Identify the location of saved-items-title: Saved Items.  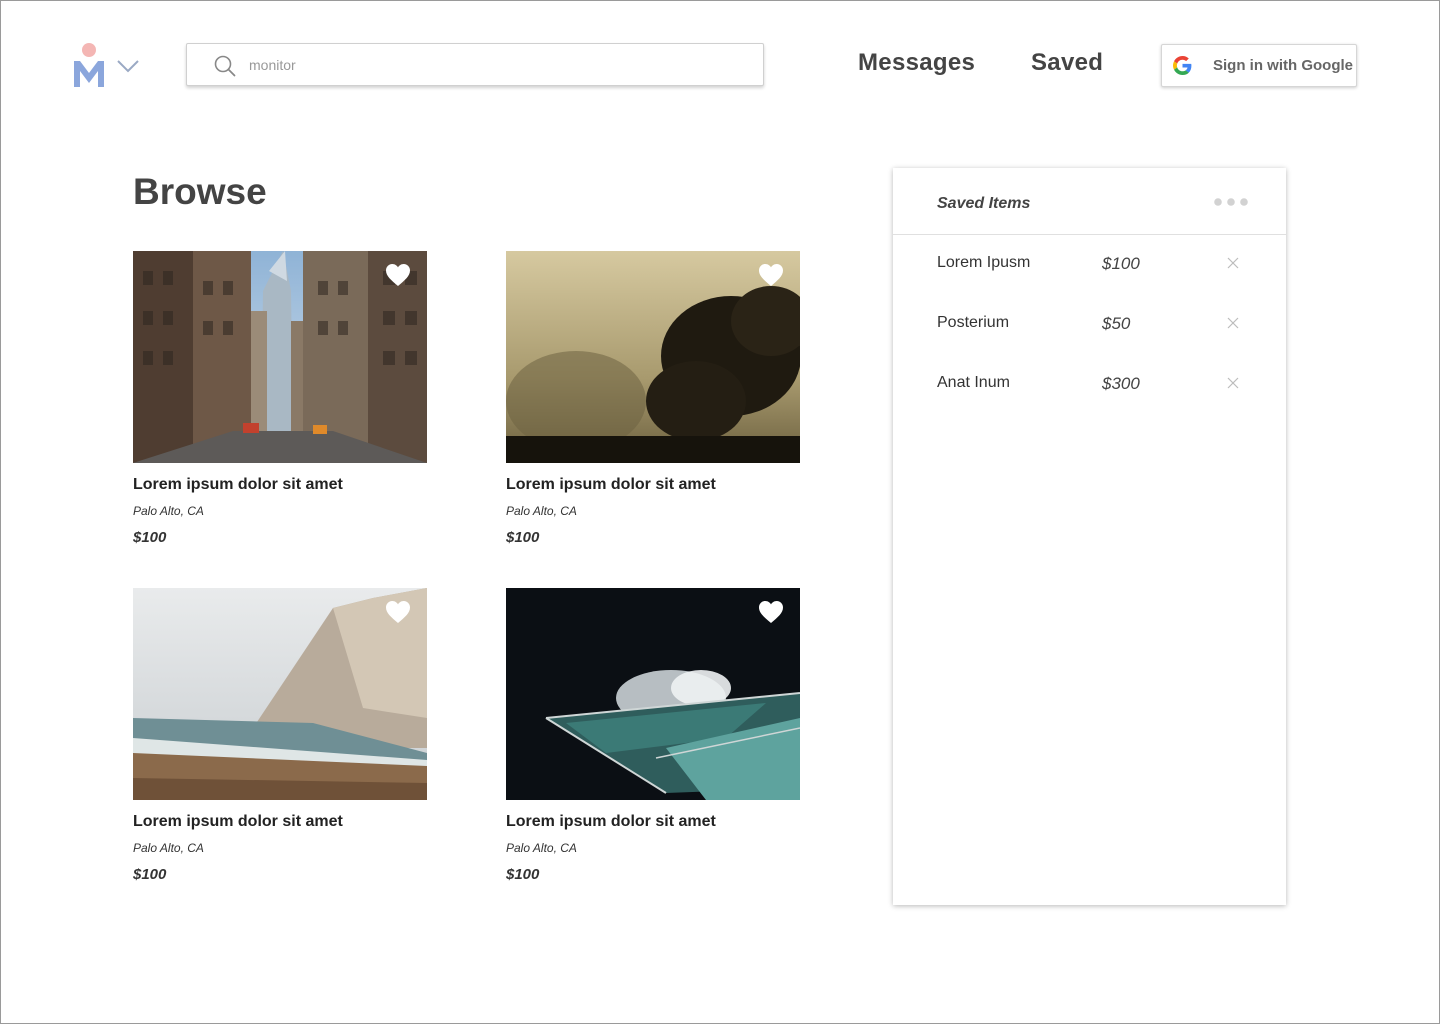
(984, 203).